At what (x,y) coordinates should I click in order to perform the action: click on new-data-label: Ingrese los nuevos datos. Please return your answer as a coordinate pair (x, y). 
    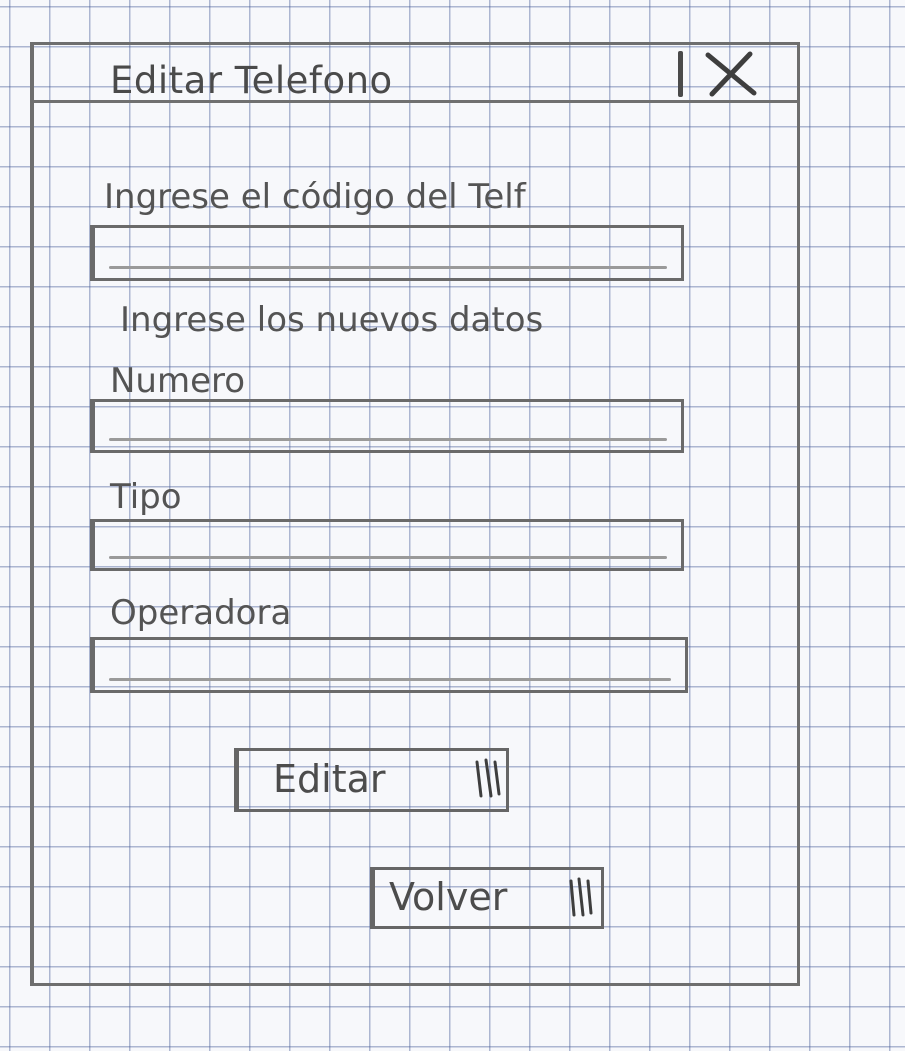
    Looking at the image, I should click on (332, 320).